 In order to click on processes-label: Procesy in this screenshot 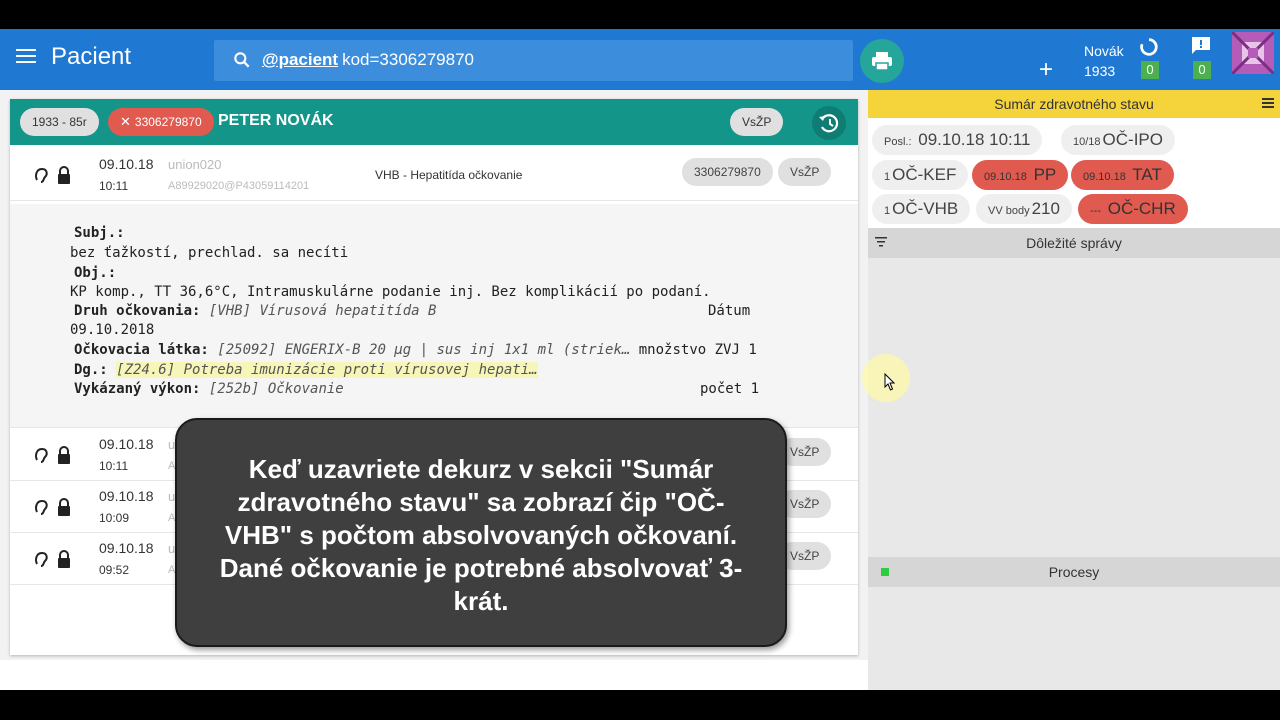, I will do `click(1074, 572)`.